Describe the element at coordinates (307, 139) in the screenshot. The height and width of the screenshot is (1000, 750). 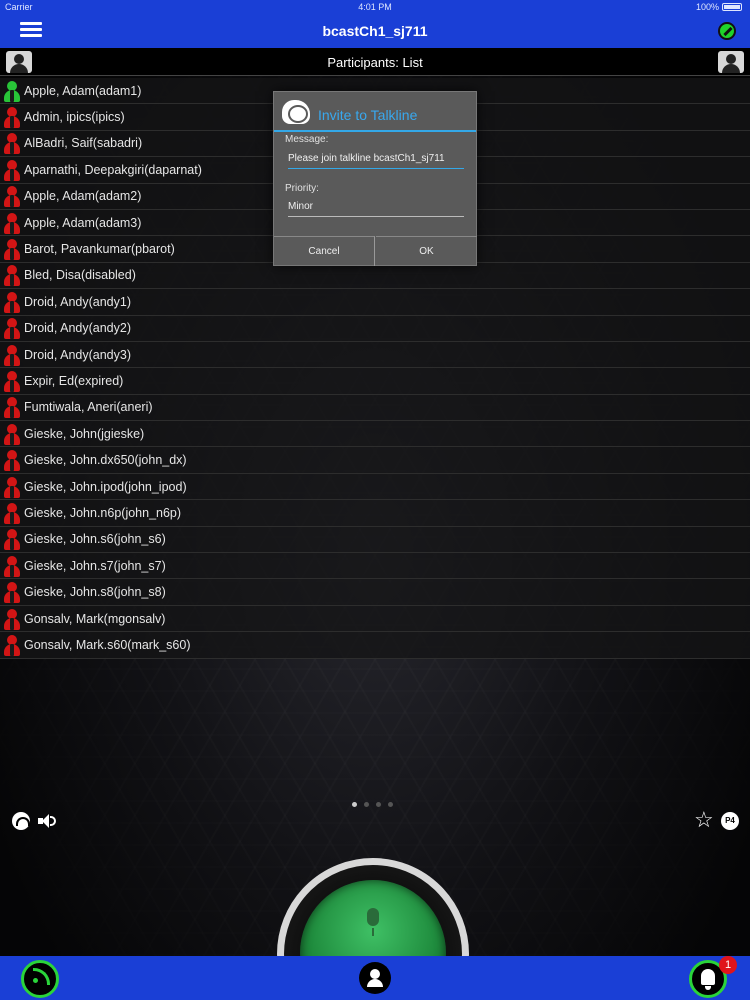
I see `message-label: Message:` at that location.